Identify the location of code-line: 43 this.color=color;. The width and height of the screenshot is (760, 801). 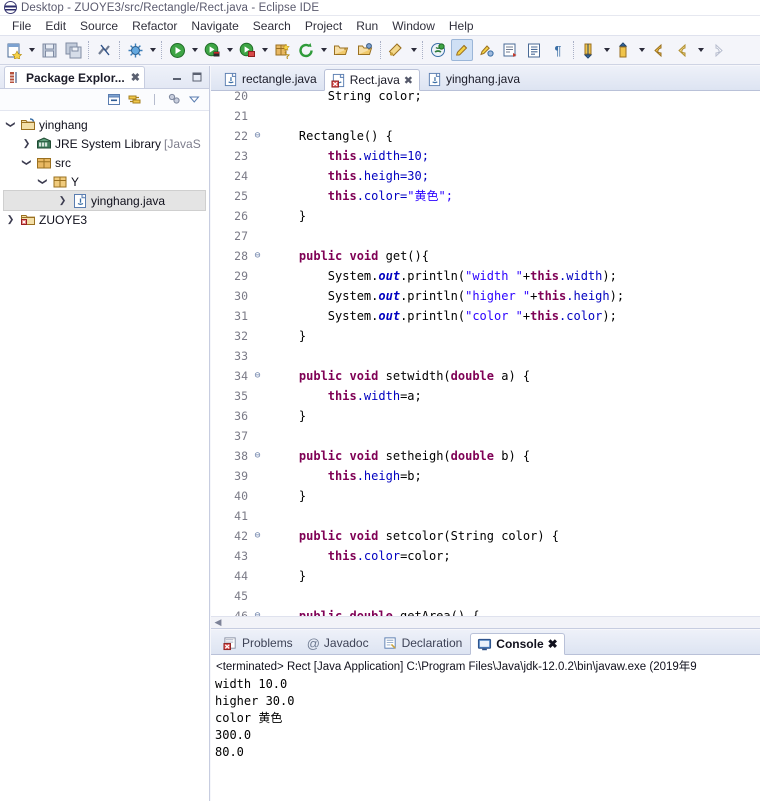
(485, 556).